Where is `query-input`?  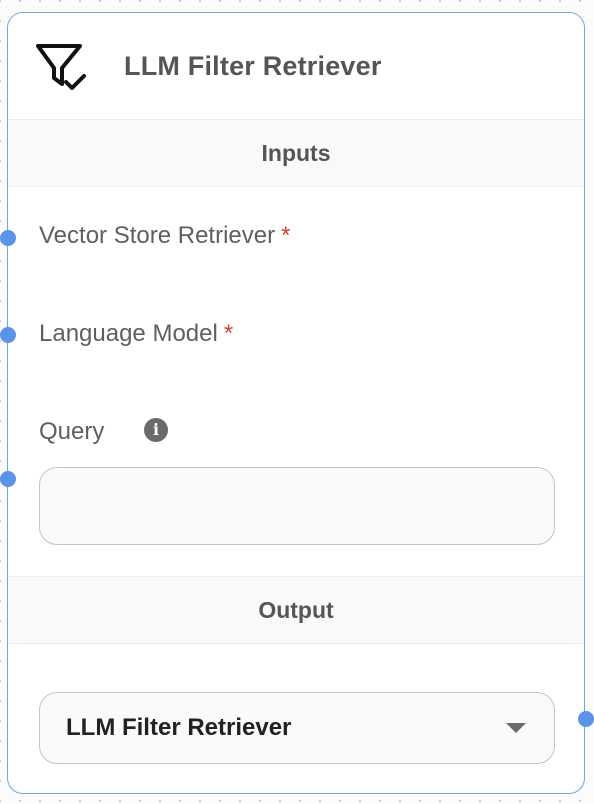 query-input is located at coordinates (297, 506).